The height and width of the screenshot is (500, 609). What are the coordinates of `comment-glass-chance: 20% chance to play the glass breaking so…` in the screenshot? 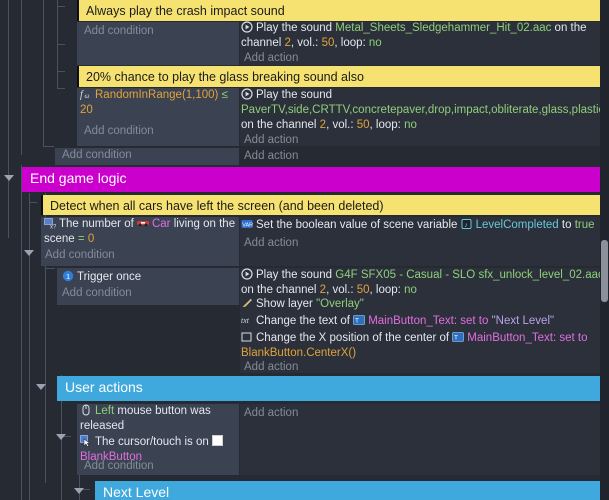 It's located at (343, 76).